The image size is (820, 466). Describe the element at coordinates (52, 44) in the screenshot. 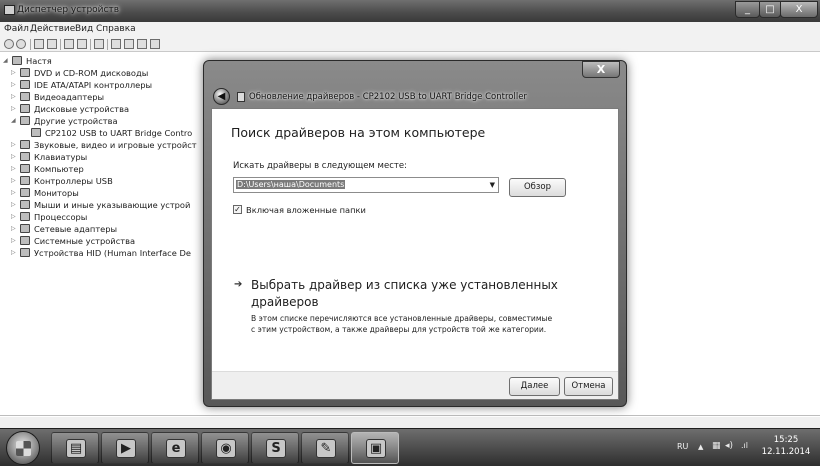

I see `show-hidden-icon` at that location.